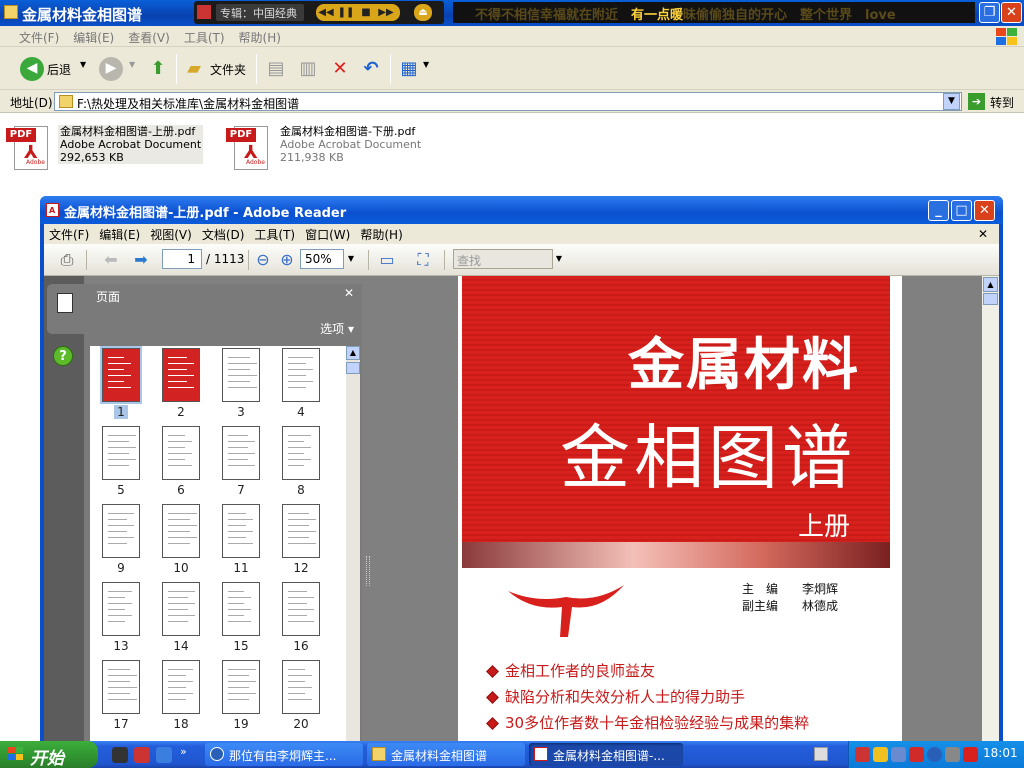  What do you see at coordinates (446, 754) in the screenshot?
I see `task-button: 金属材料金相图谱` at bounding box center [446, 754].